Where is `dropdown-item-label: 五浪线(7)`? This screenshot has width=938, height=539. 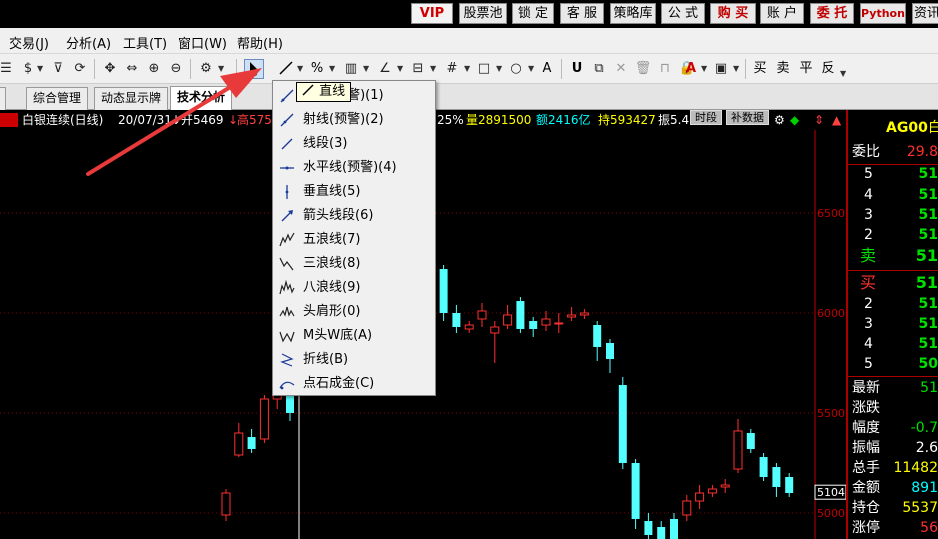
dropdown-item-label: 五浪线(7) is located at coordinates (332, 239).